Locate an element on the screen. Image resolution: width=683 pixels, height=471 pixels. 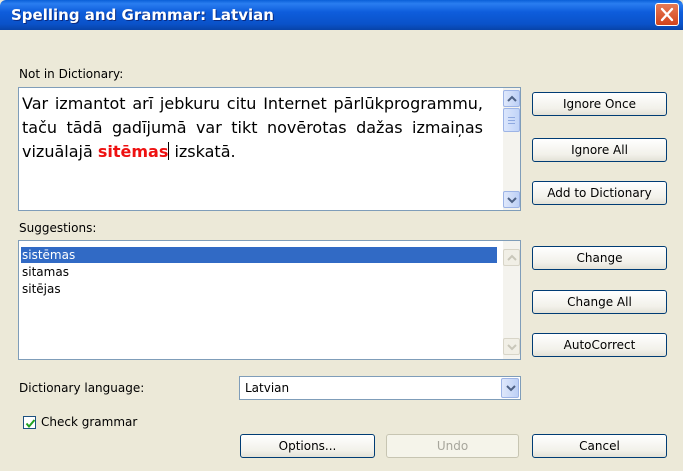
not-in-dictionary-label: Not in Dictionary: is located at coordinates (71, 74).